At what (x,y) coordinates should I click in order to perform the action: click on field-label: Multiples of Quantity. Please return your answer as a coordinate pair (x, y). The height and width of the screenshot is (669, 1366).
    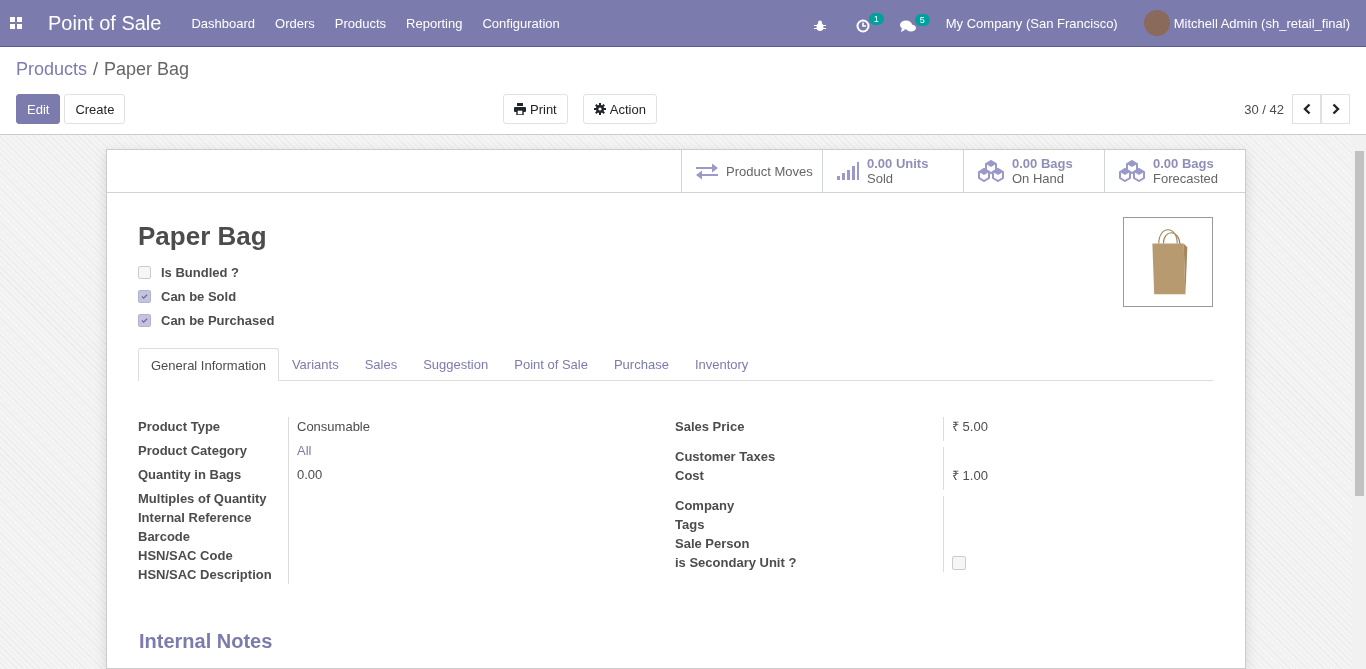
    Looking at the image, I should click on (203, 499).